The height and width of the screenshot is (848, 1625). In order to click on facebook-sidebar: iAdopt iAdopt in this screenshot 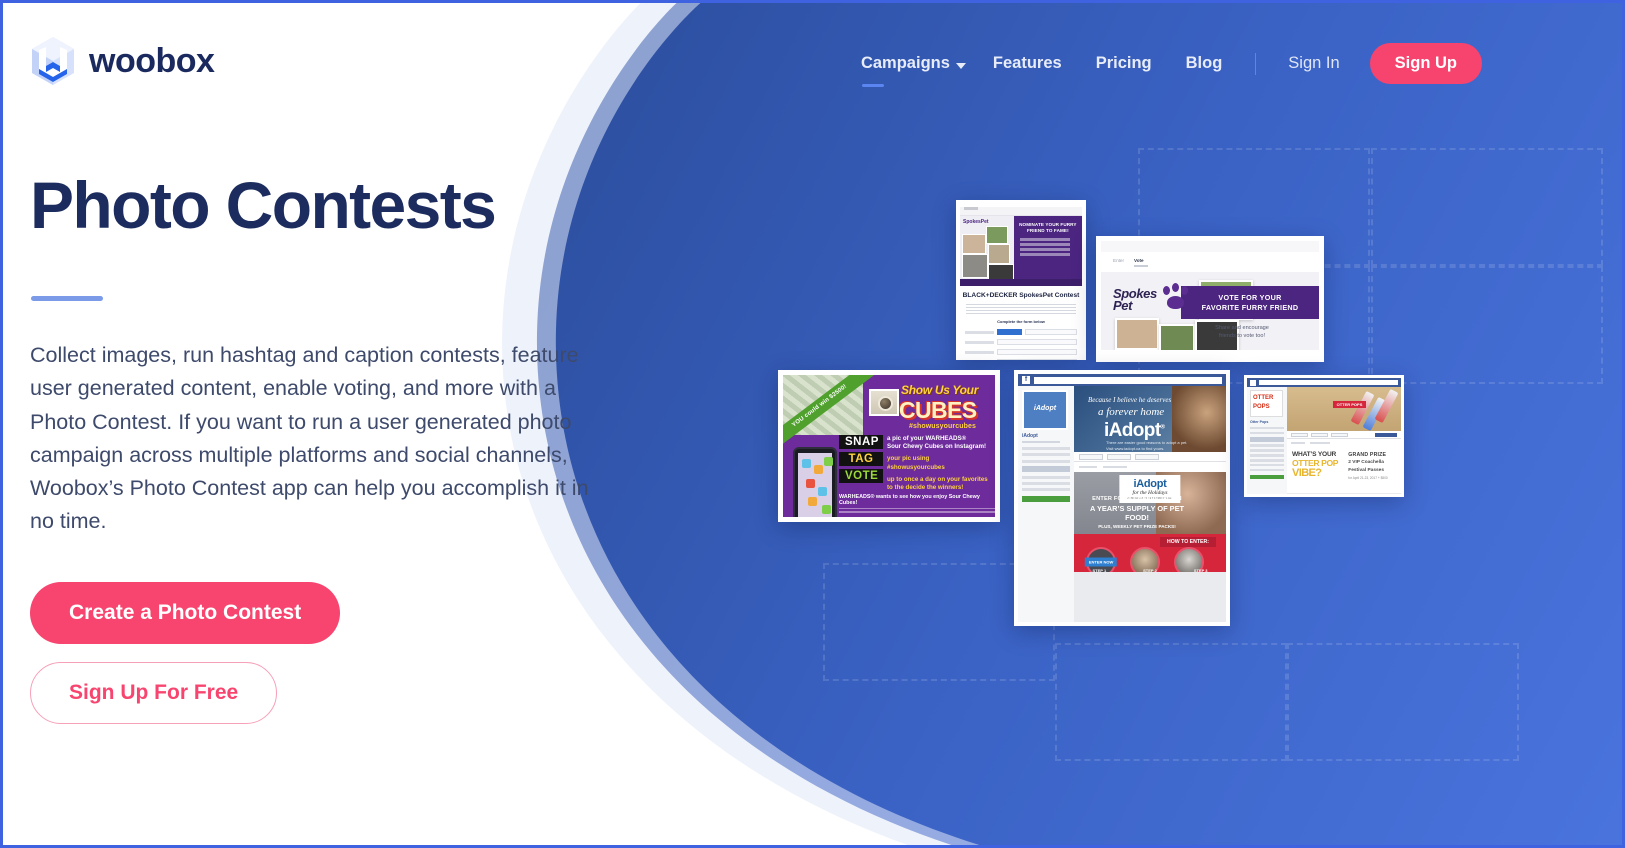, I will do `click(1046, 504)`.